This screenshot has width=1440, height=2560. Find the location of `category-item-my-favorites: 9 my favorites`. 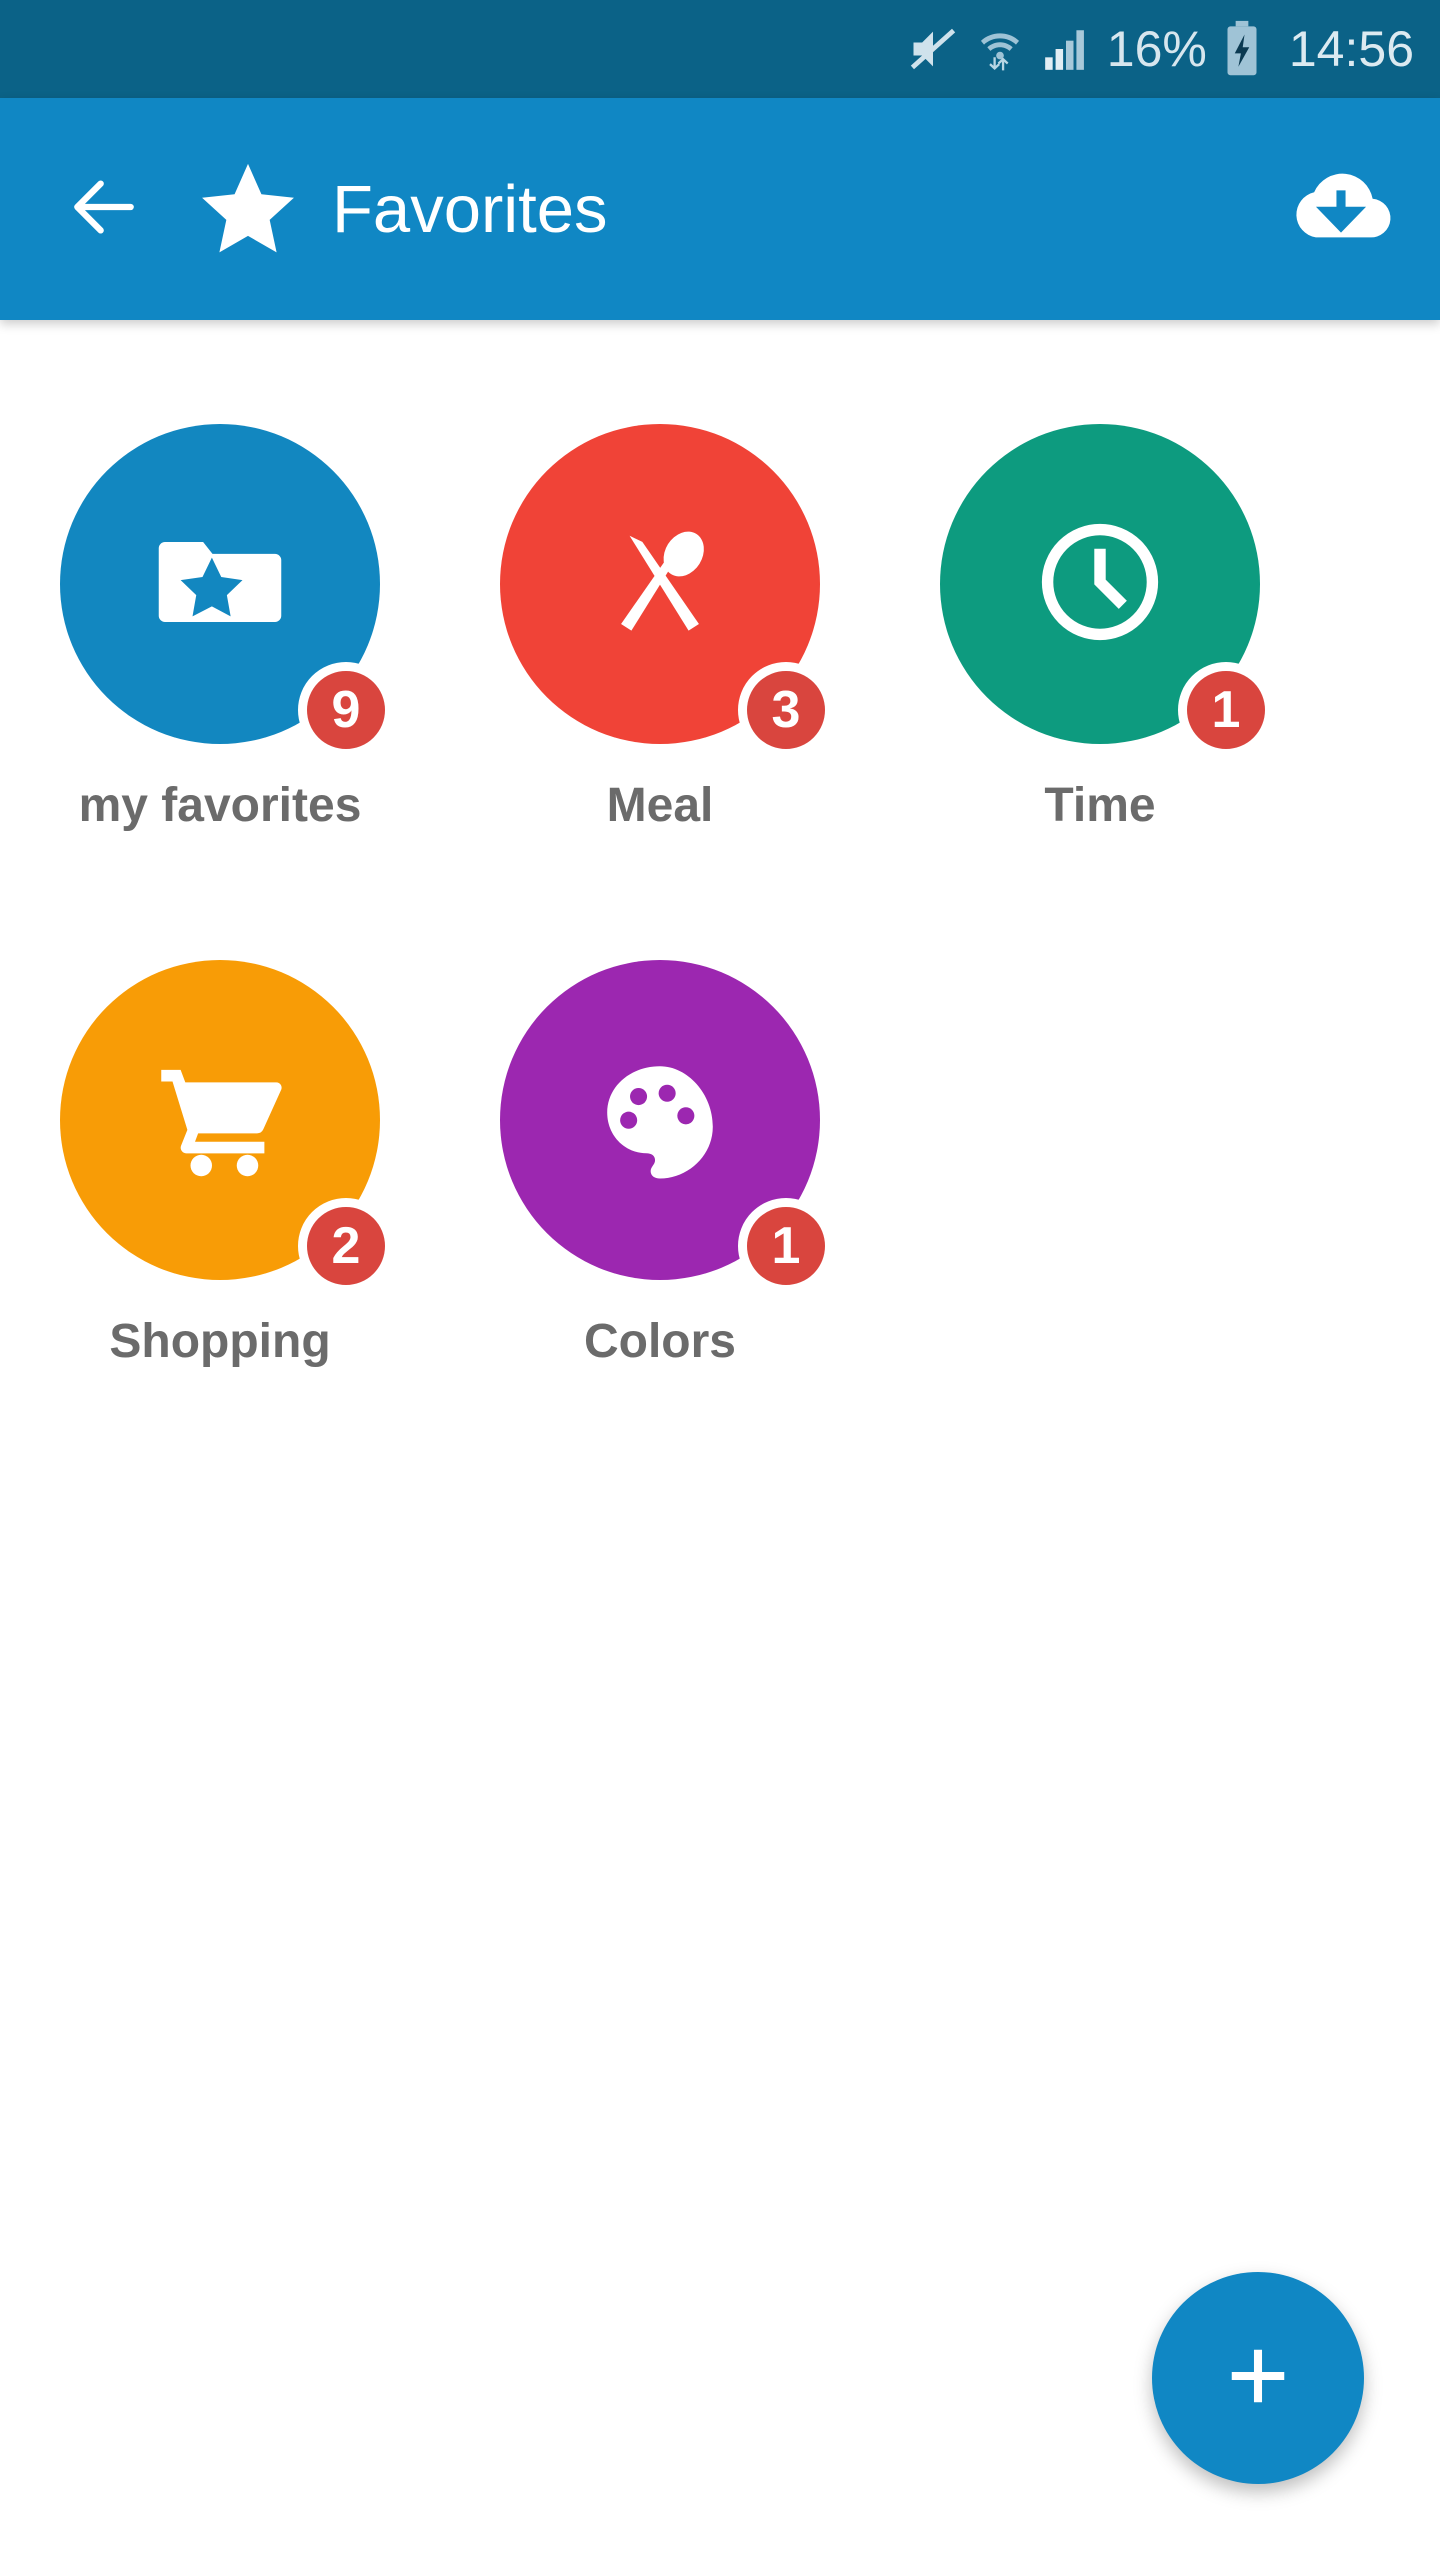

category-item-my-favorites: 9 my favorites is located at coordinates (220, 692).